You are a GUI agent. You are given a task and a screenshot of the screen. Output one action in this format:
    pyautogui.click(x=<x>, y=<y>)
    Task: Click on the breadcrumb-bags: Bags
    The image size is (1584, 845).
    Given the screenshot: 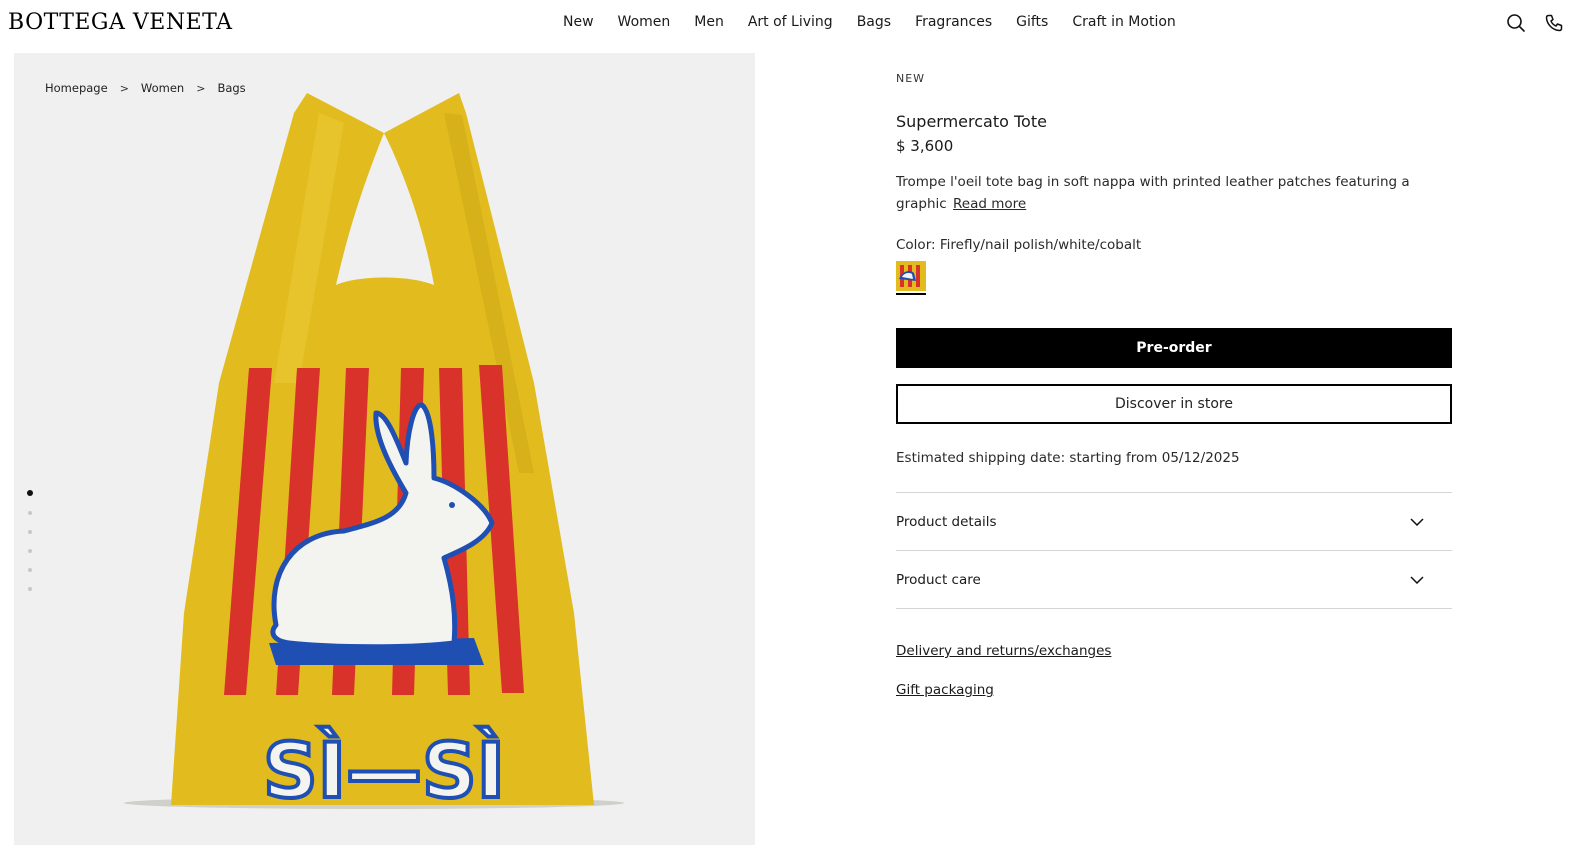 What is the action you would take?
    pyautogui.click(x=231, y=88)
    